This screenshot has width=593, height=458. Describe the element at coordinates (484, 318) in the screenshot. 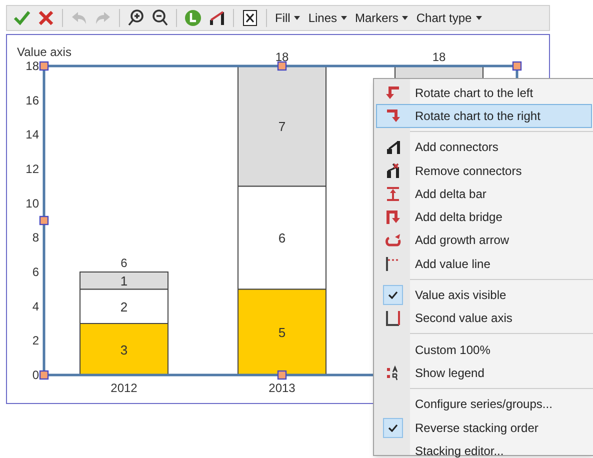

I see `menu-item: Second value axis` at that location.